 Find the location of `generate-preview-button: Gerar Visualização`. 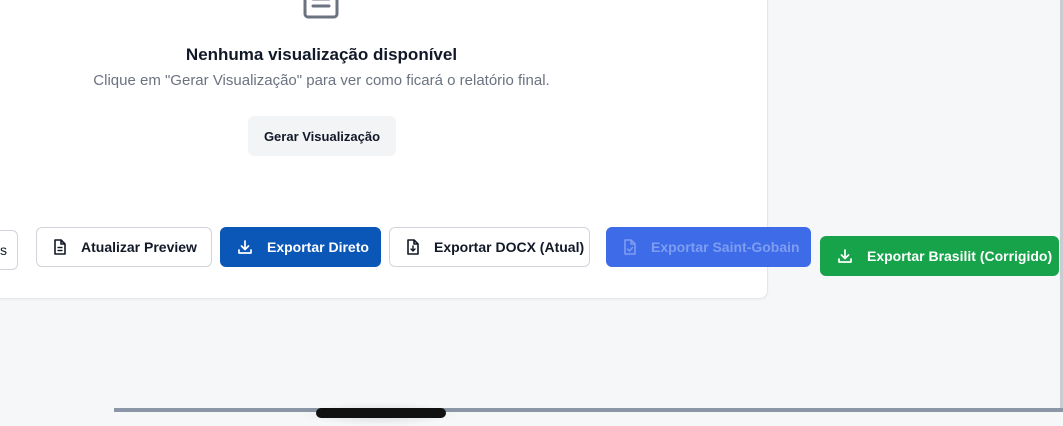

generate-preview-button: Gerar Visualização is located at coordinates (322, 136).